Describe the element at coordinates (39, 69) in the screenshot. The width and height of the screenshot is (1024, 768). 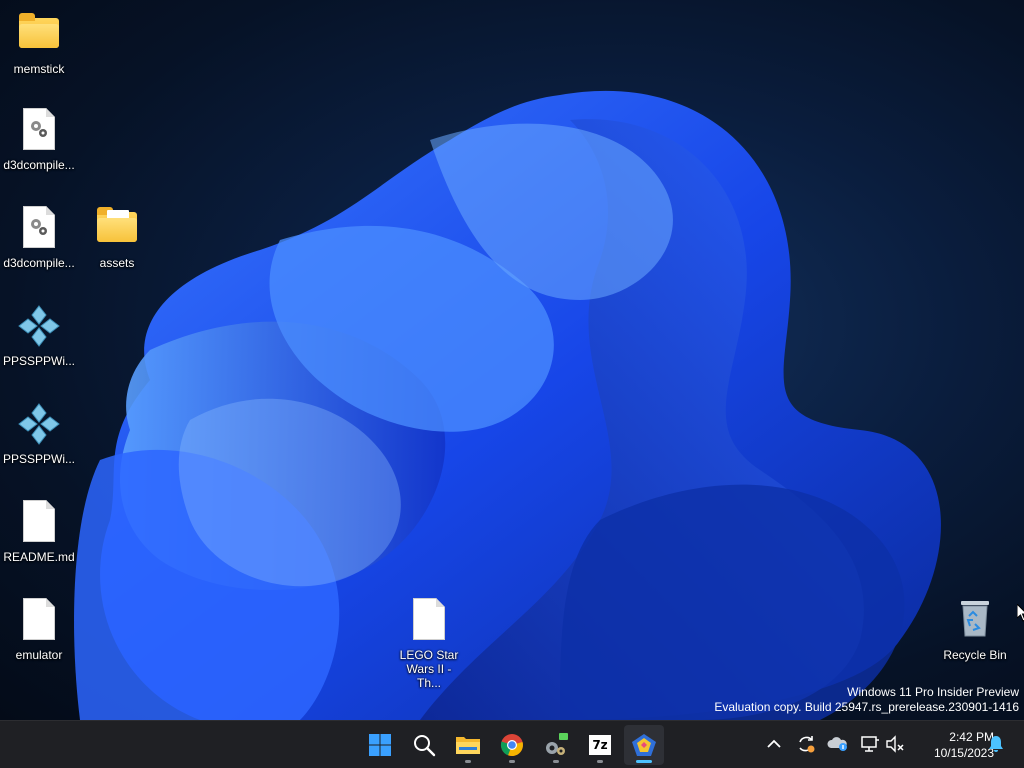
I see `desktop-icon-label: memstick` at that location.